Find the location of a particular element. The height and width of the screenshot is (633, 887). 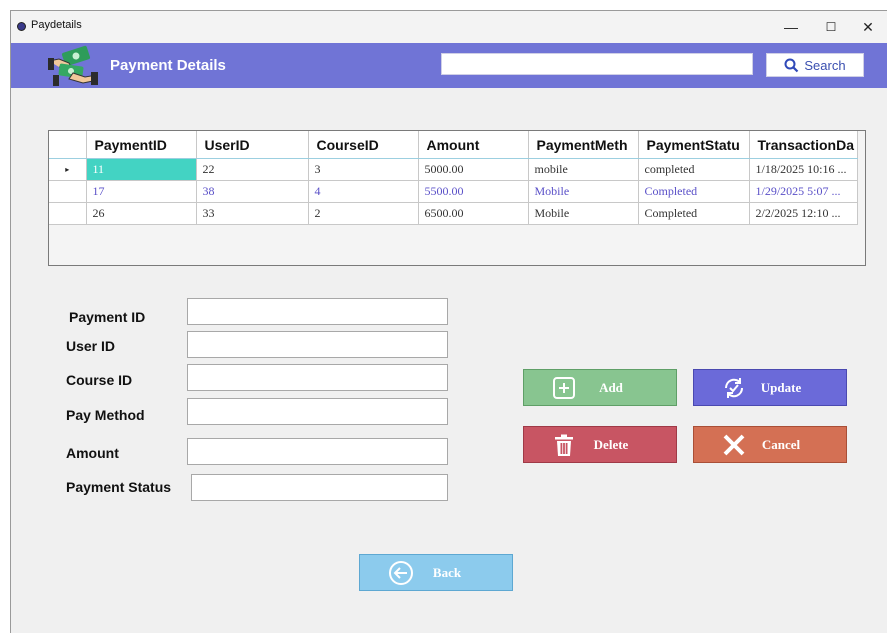

row-header-current: ▸ is located at coordinates (68, 169).